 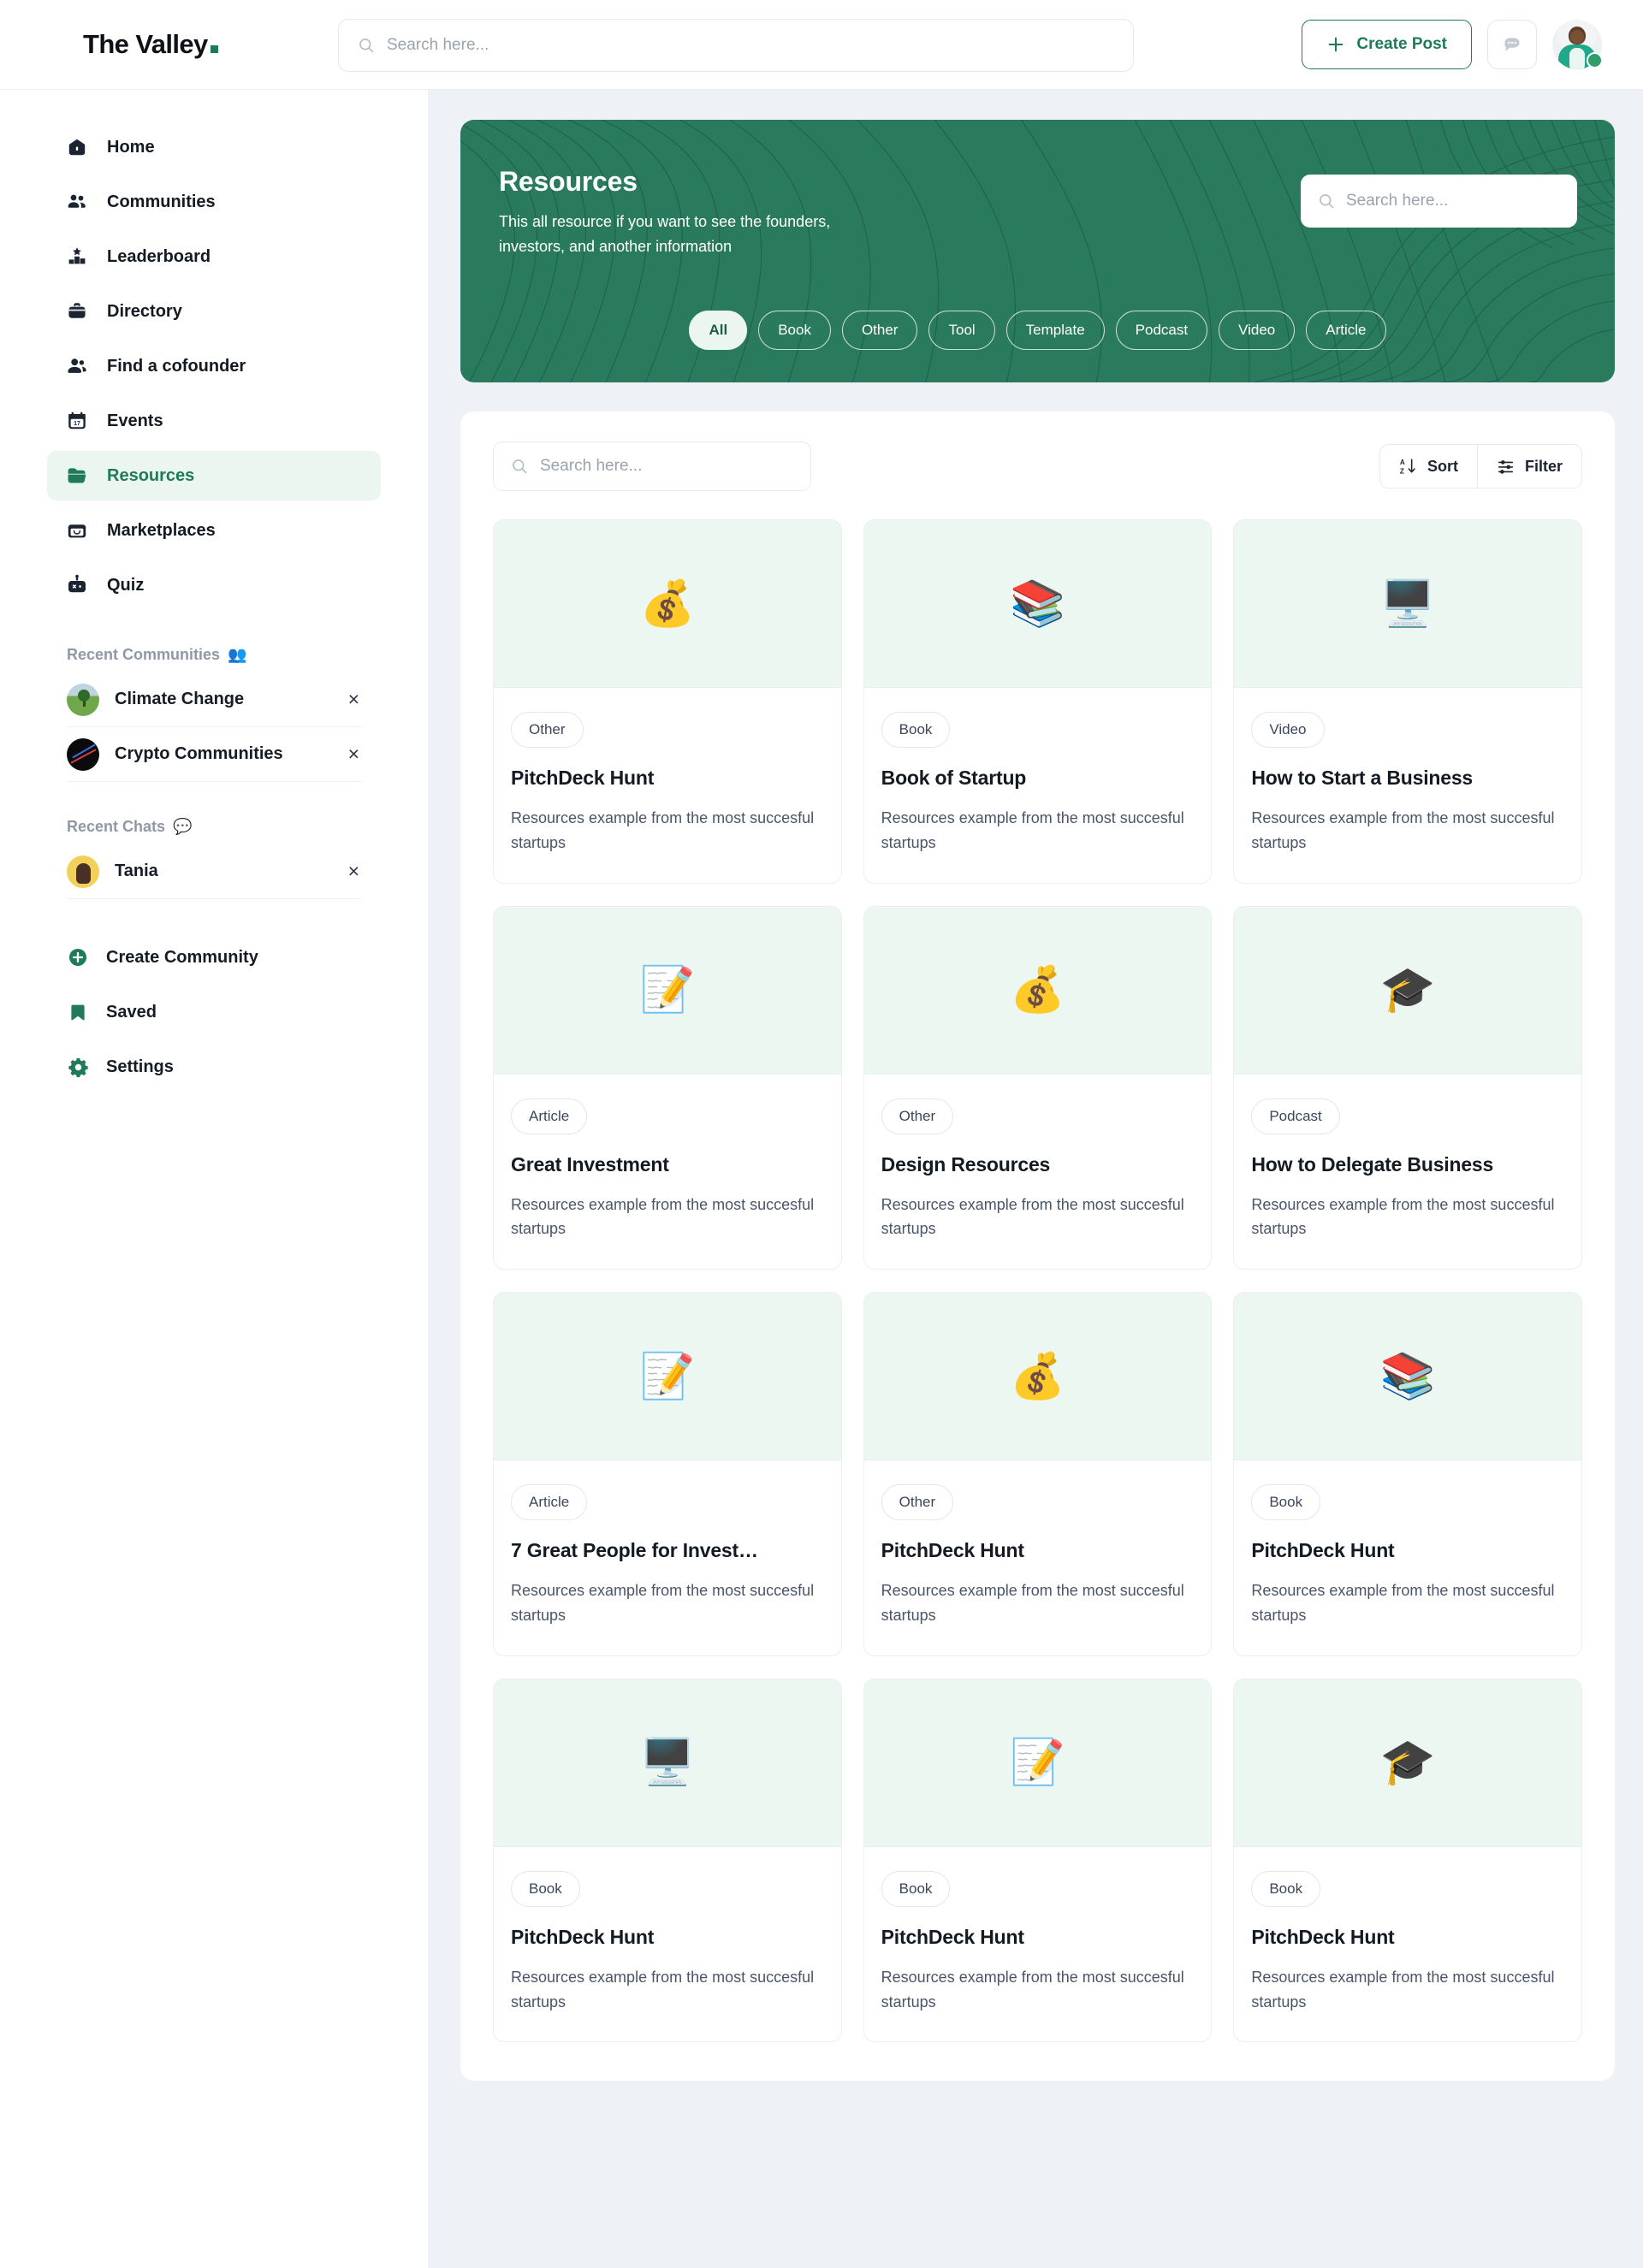 What do you see at coordinates (214, 421) in the screenshot?
I see `sidebar-item-events: 17 Events` at bounding box center [214, 421].